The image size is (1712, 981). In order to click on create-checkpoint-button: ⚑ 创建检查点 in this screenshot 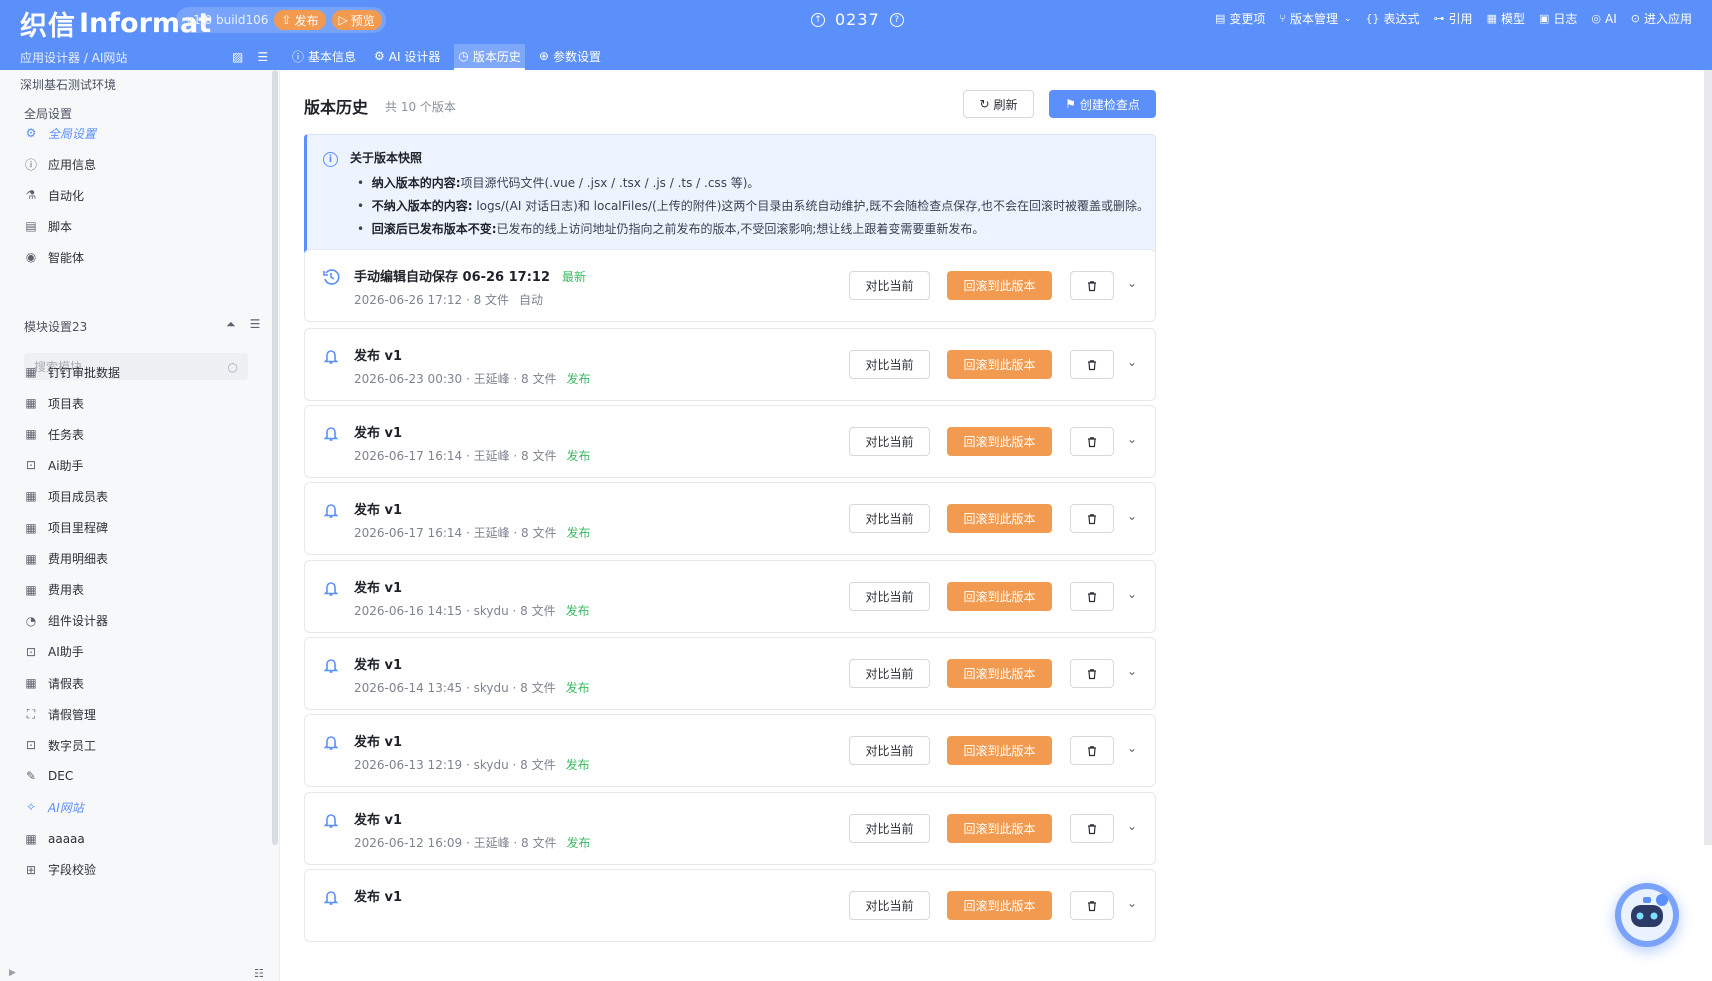, I will do `click(1102, 104)`.